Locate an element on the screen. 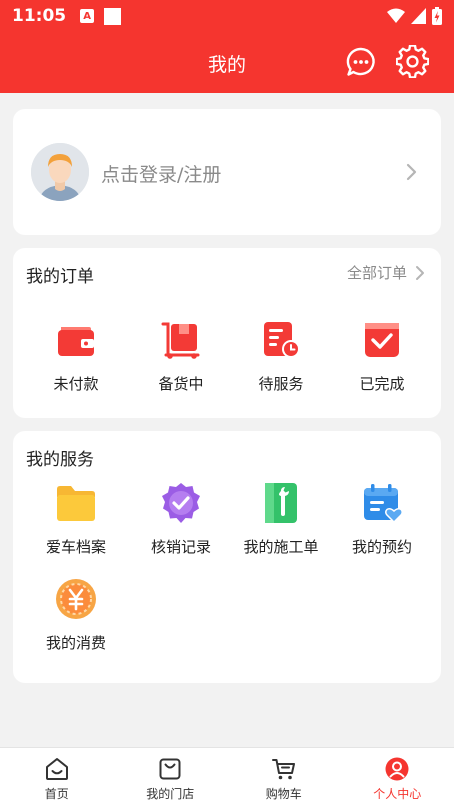  order-to-be-served: 待服务 is located at coordinates (281, 356).